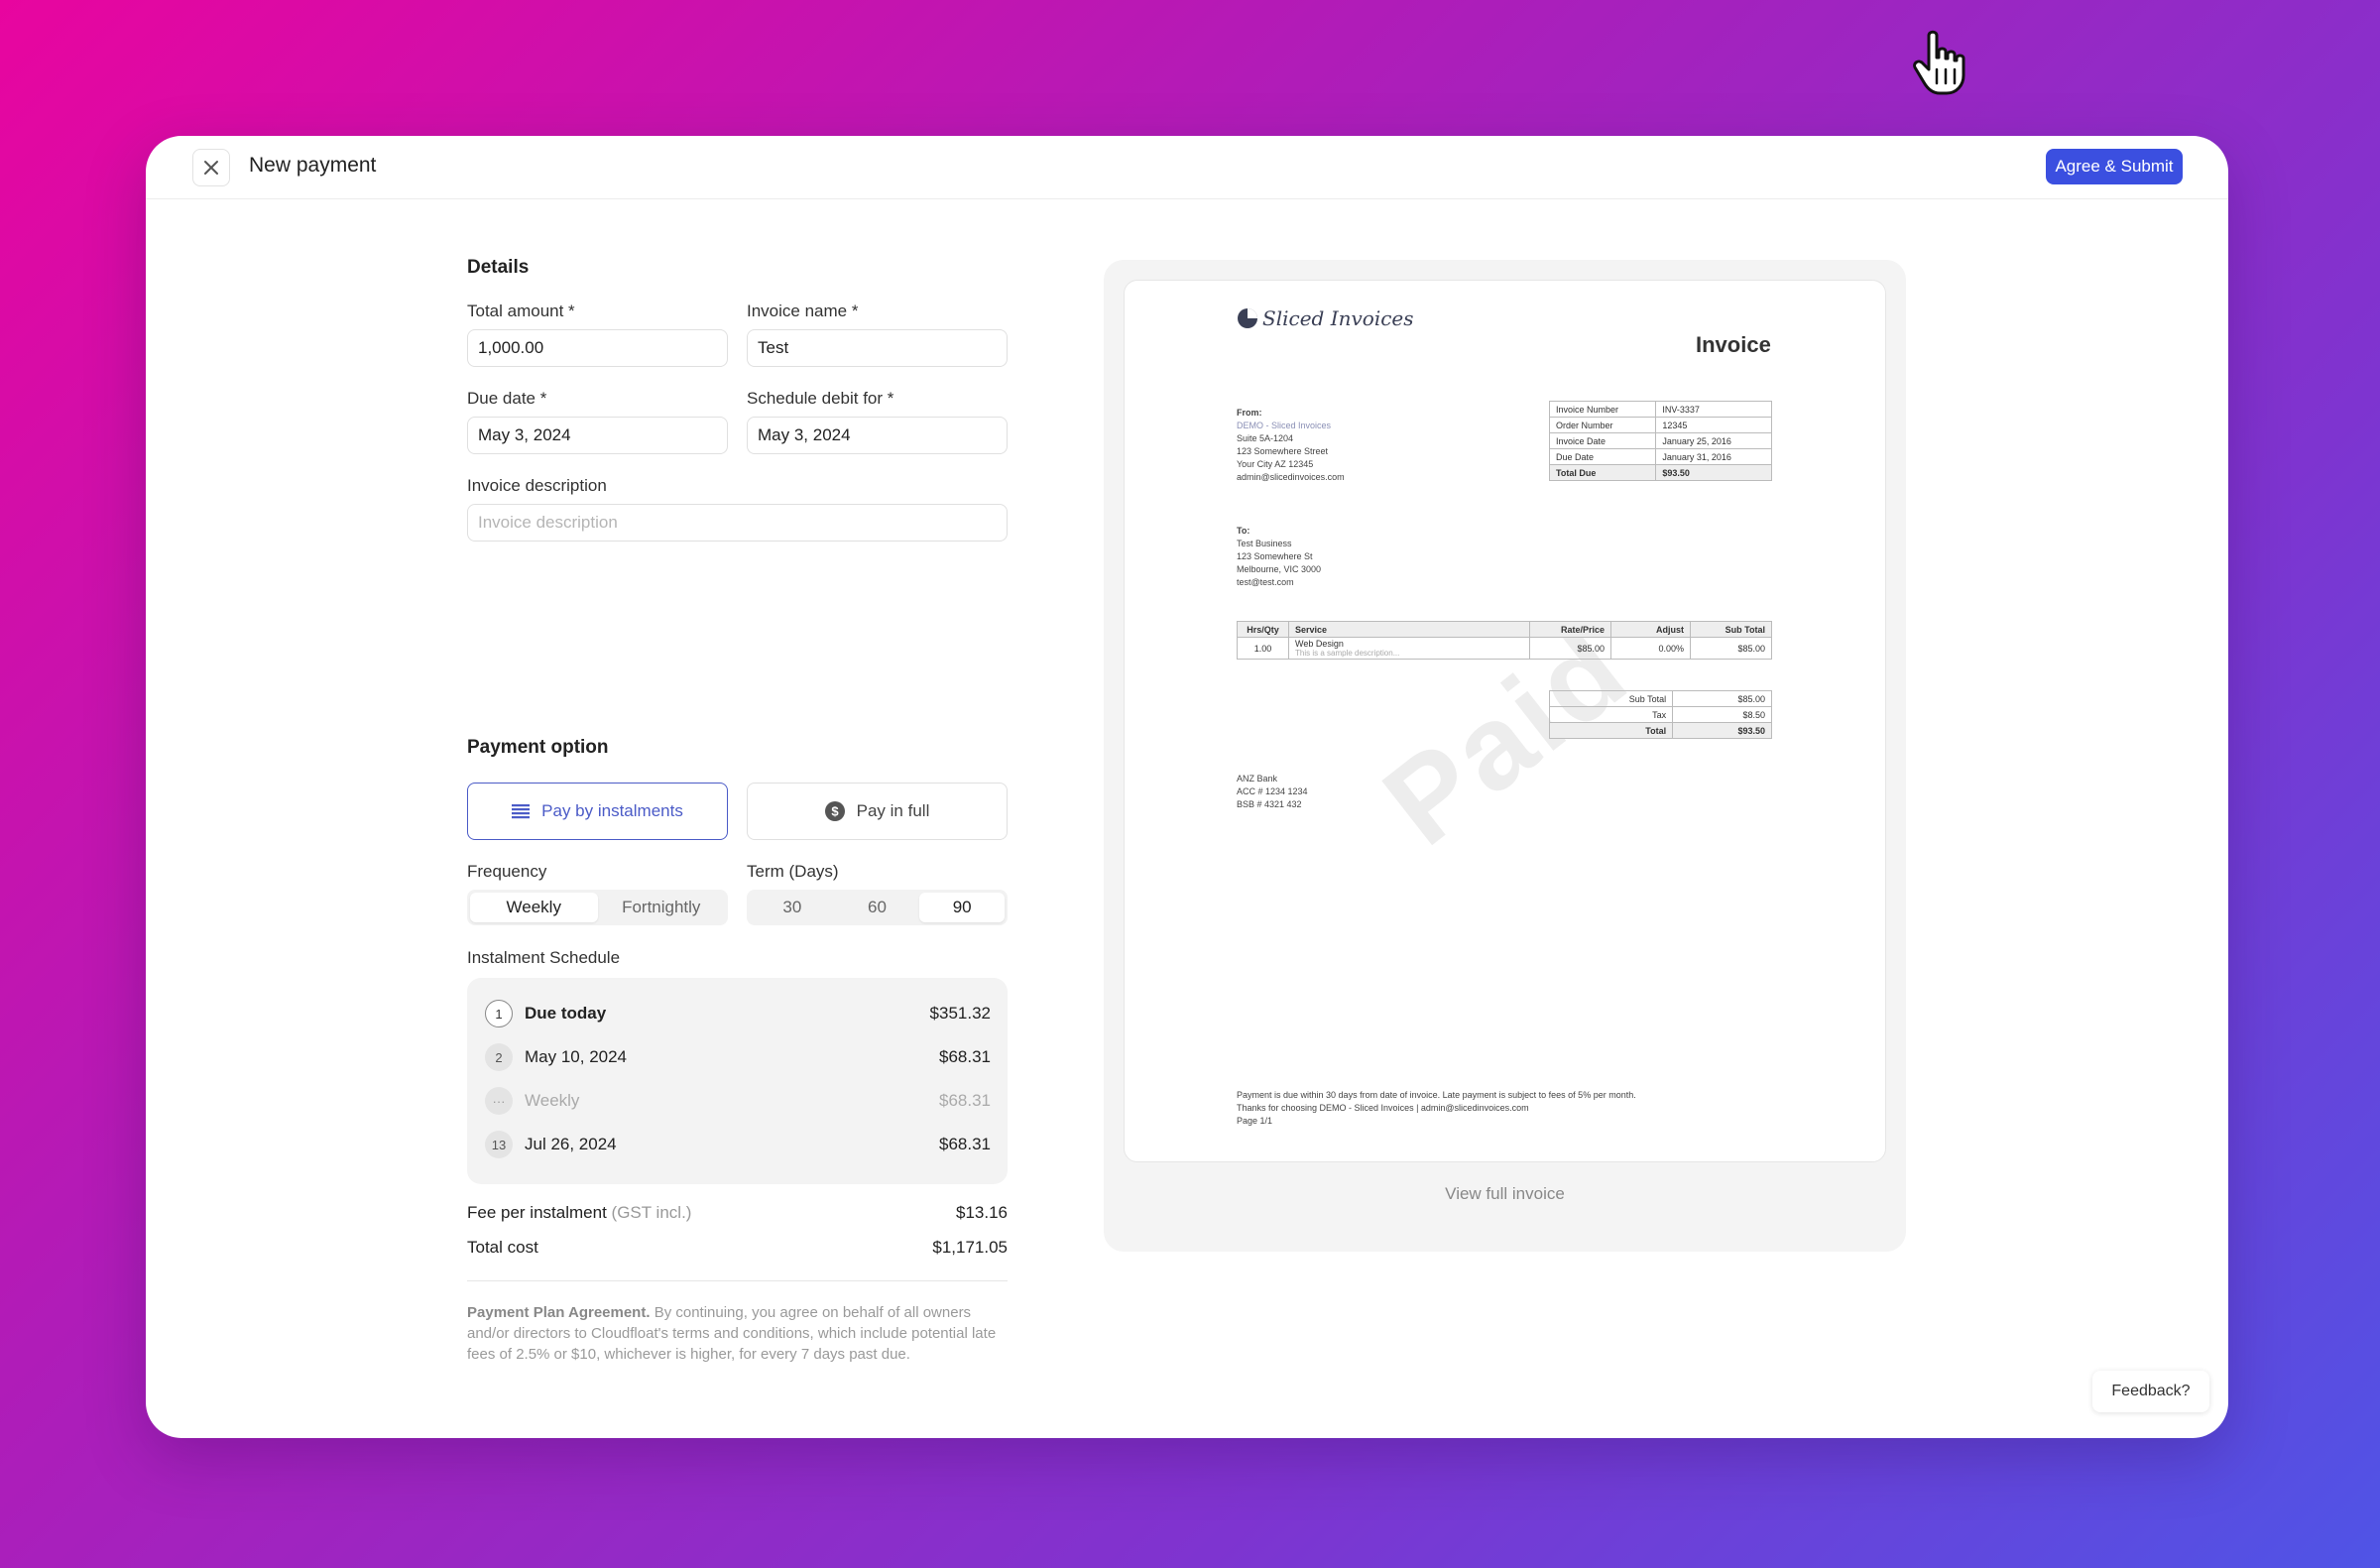  I want to click on schedule-date: Weekly, so click(552, 1100).